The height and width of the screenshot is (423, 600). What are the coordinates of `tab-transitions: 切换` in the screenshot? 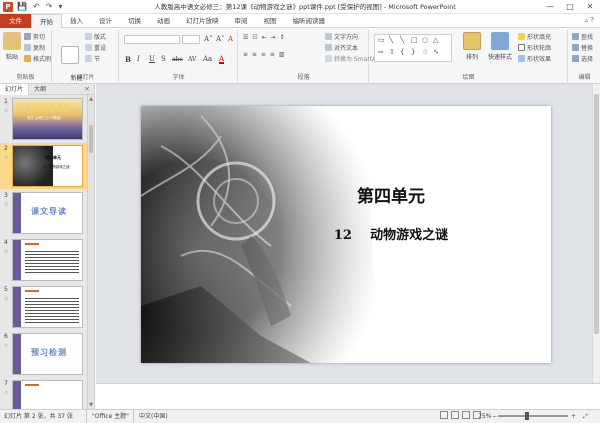 It's located at (134, 21).